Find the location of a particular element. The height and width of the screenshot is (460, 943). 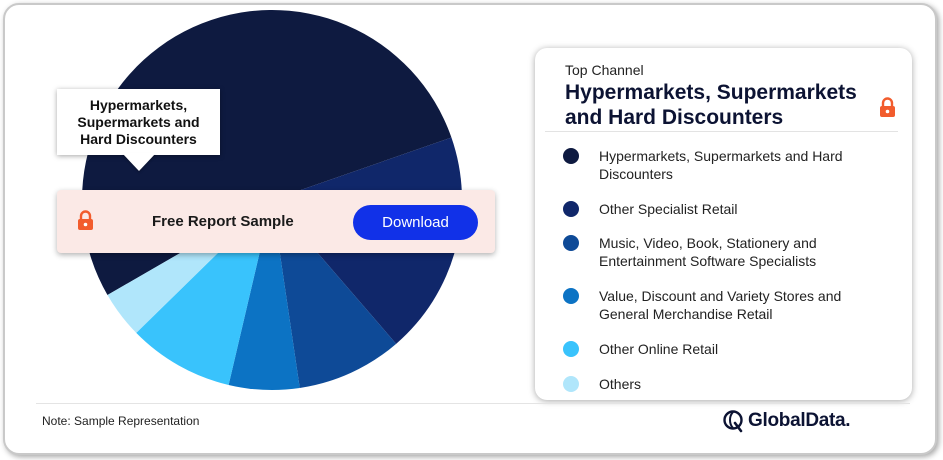

download-button: Download is located at coordinates (415, 222).